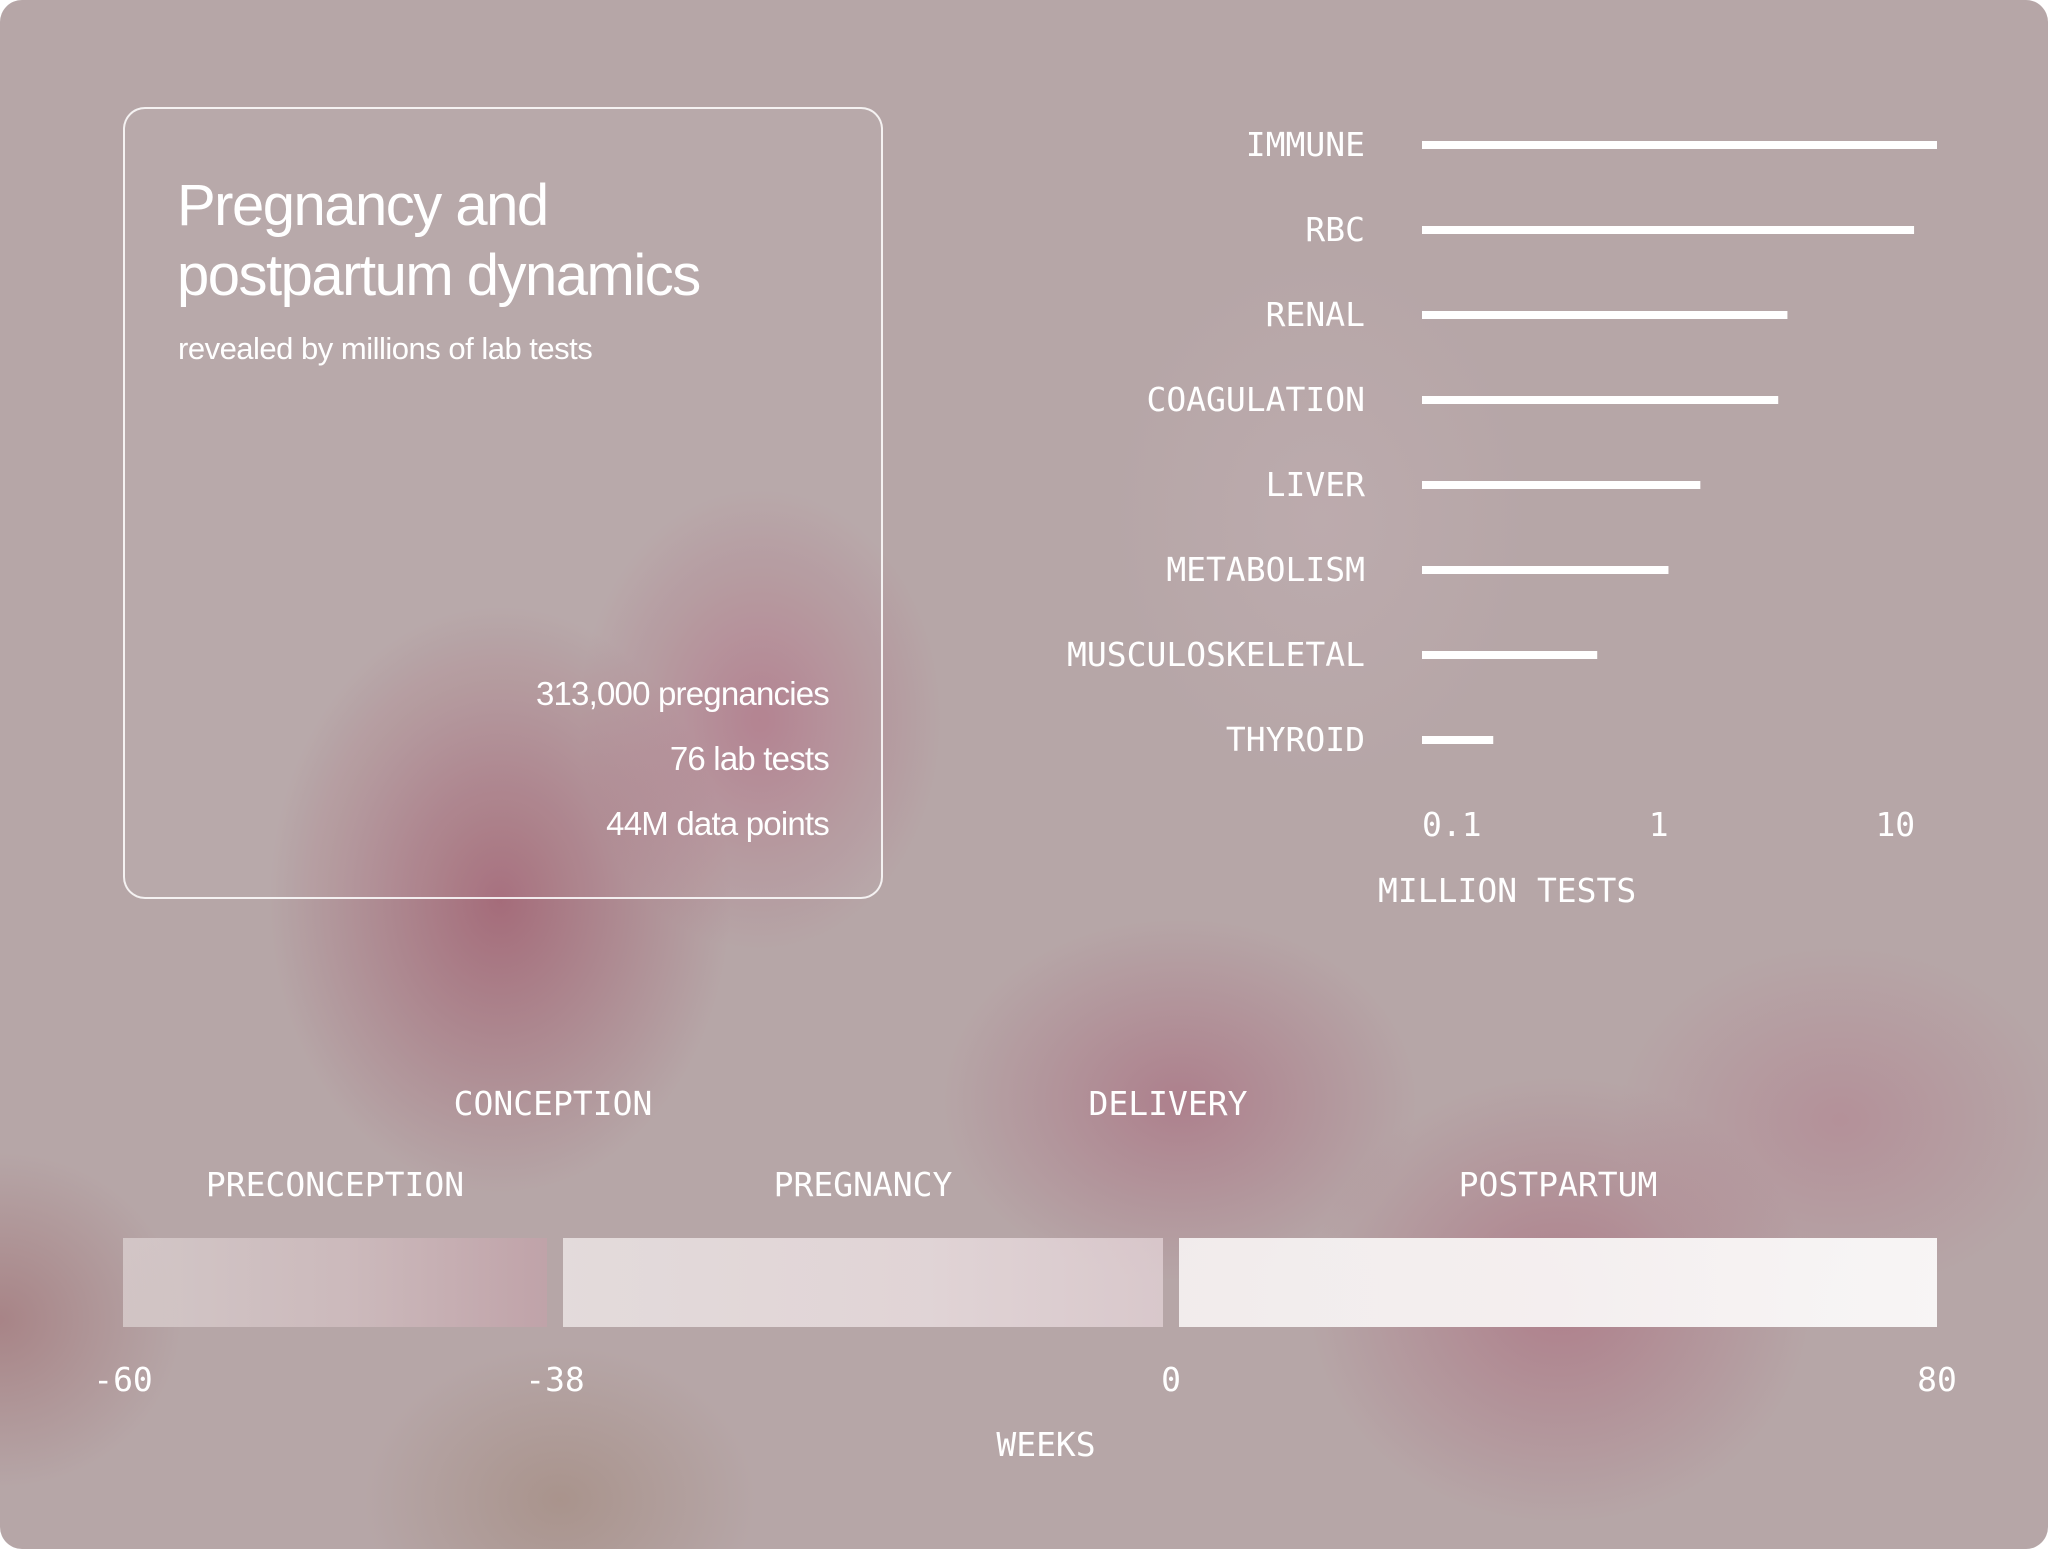 Image resolution: width=2048 pixels, height=1549 pixels. I want to click on category-label: IMMUNE, so click(1305, 144).